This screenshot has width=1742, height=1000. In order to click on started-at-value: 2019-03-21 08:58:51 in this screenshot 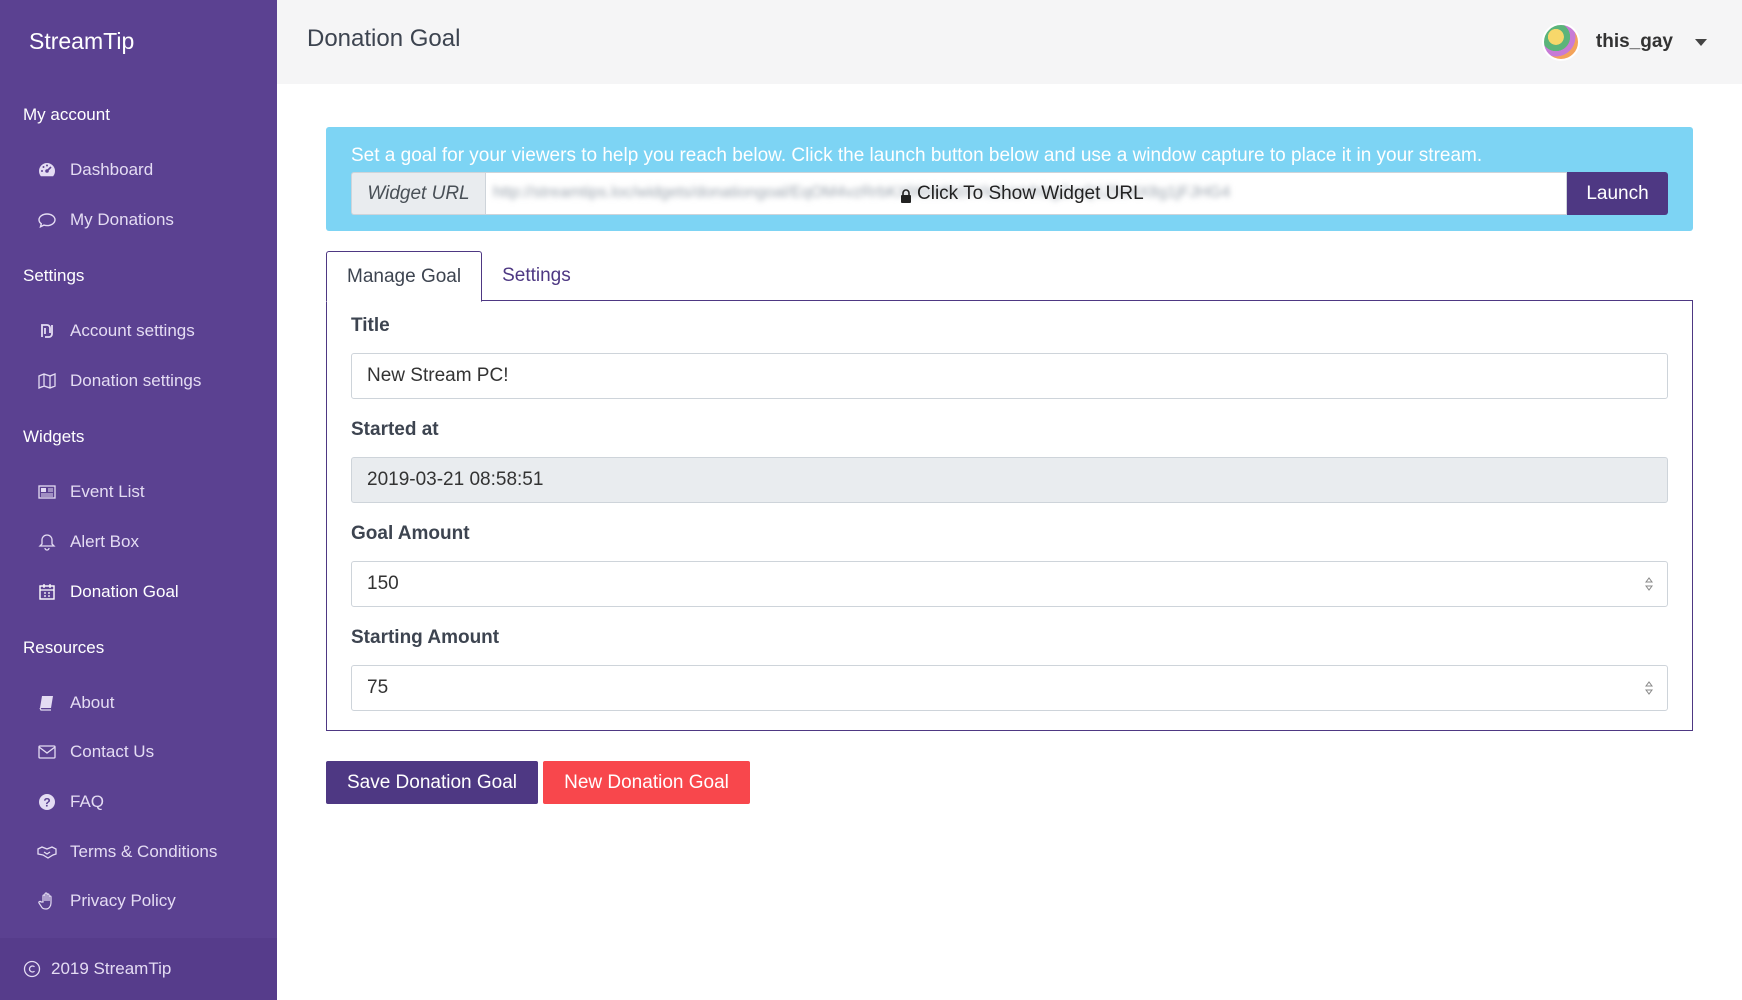, I will do `click(455, 479)`.